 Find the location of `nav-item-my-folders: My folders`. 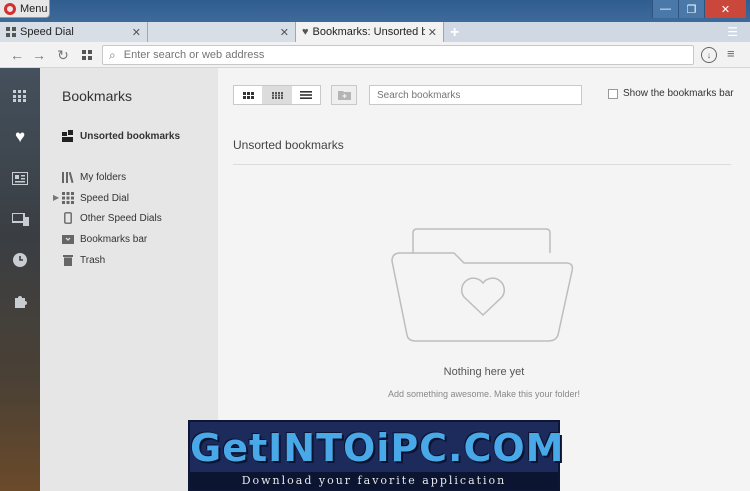

nav-item-my-folders: My folders is located at coordinates (94, 177).